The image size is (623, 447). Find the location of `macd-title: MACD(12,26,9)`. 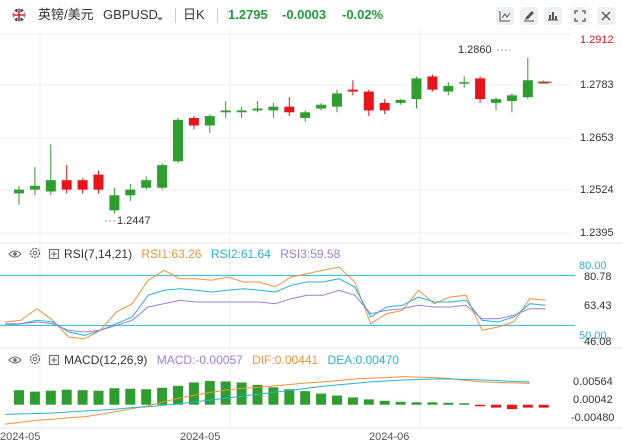

macd-title: MACD(12,26,9) is located at coordinates (105, 360).